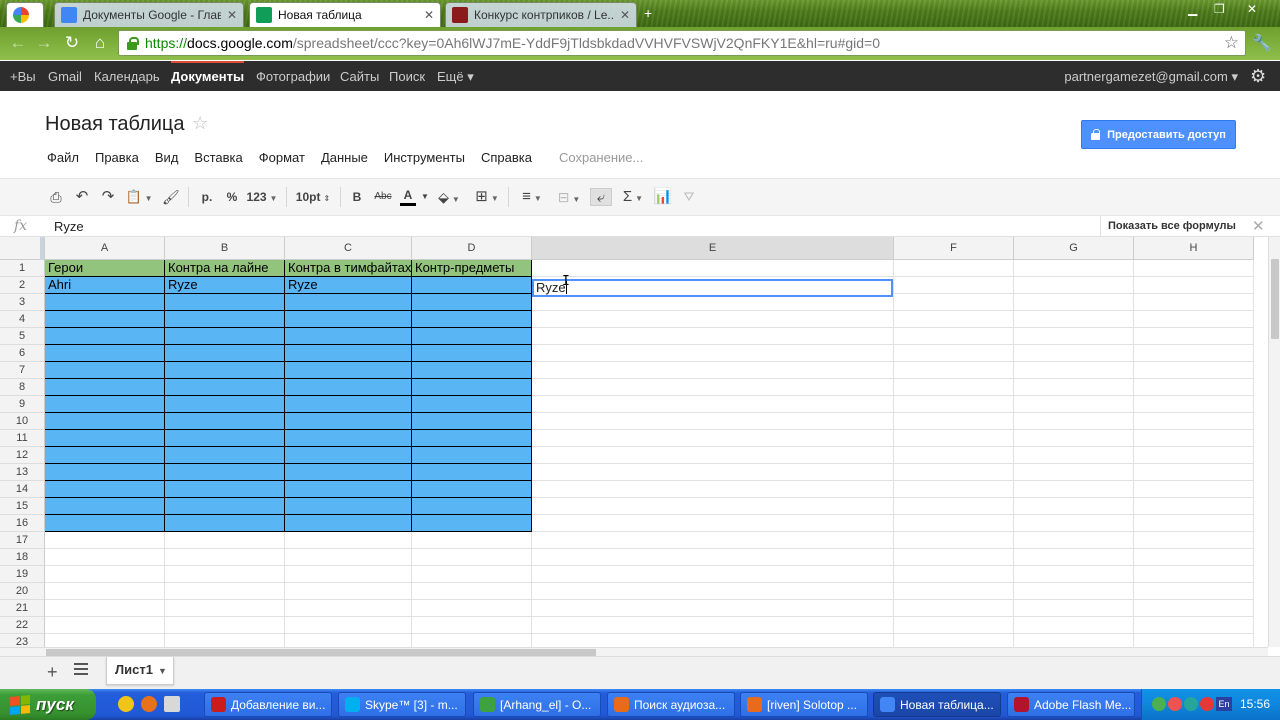 This screenshot has width=1280, height=720. I want to click on language-indicator: En, so click(1224, 704).